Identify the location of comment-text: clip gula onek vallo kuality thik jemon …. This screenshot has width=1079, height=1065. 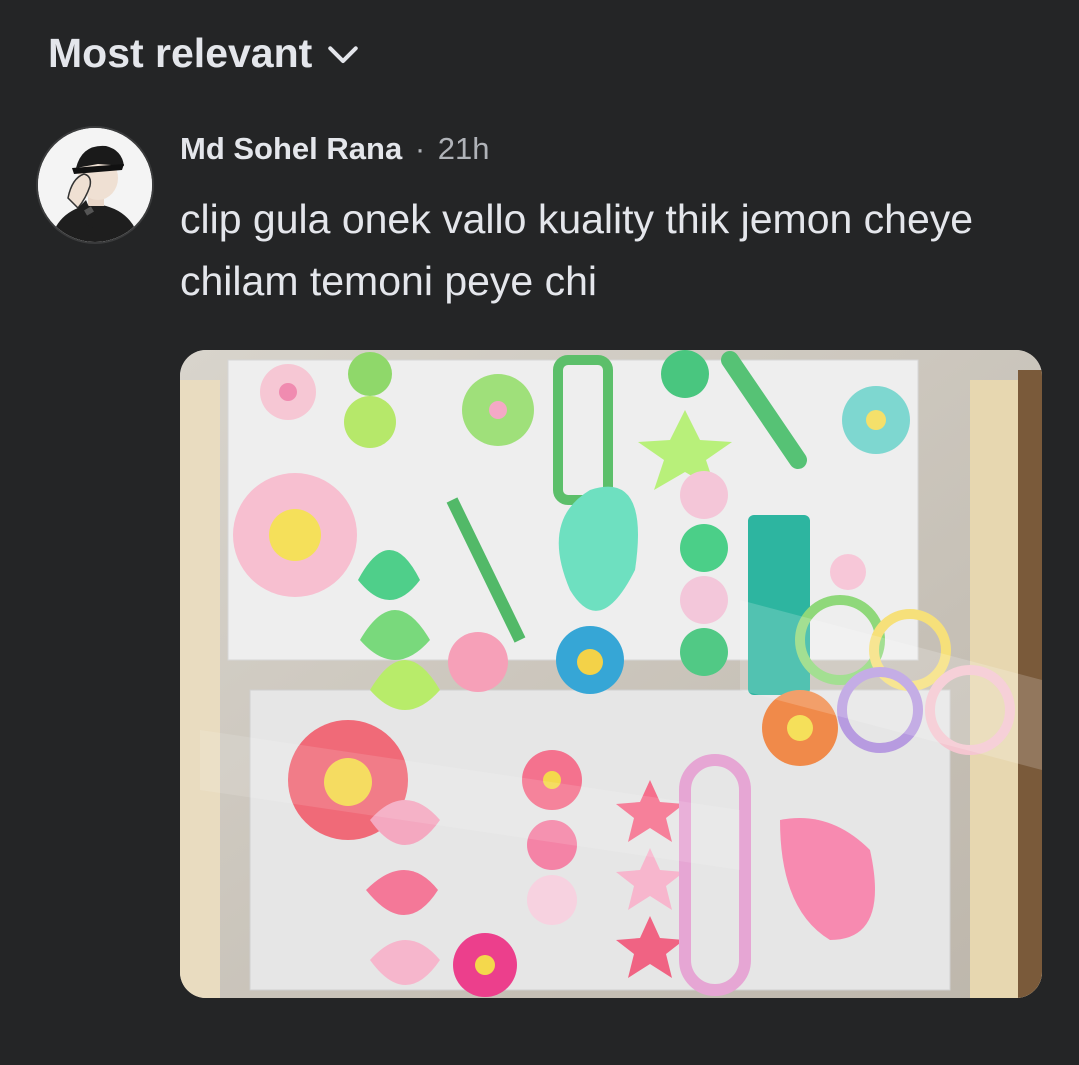
(577, 250).